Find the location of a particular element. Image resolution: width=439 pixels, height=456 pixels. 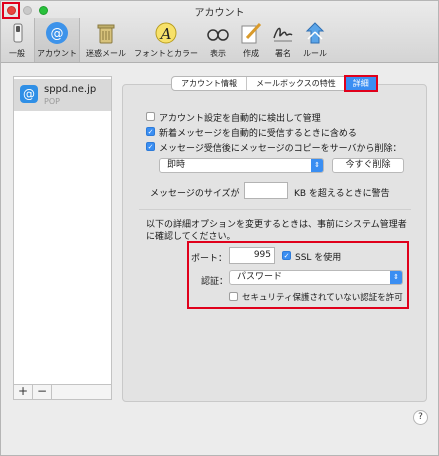

add-account-button: + is located at coordinates (23, 392).